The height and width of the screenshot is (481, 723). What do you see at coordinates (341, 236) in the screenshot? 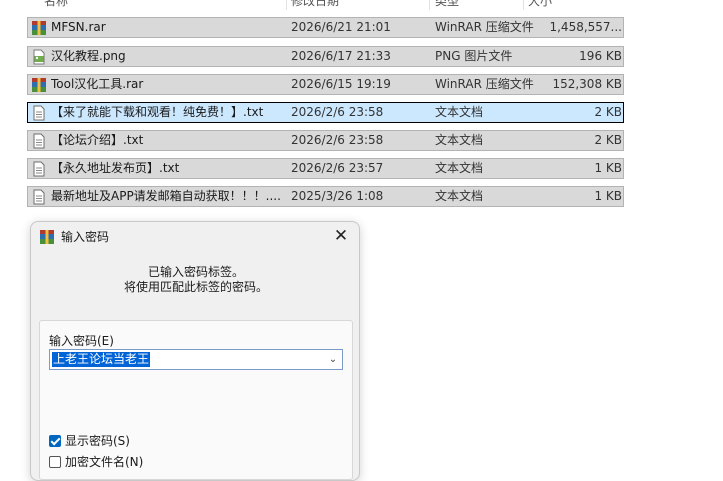
I see `close-icon: ✕` at bounding box center [341, 236].